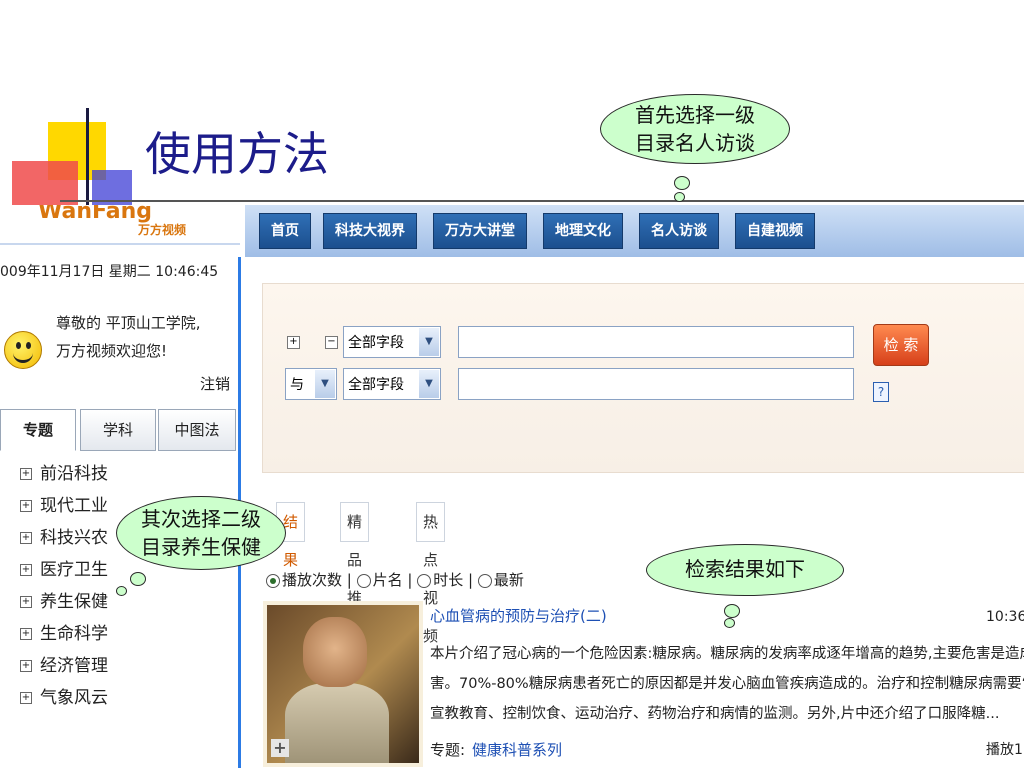  I want to click on sort-options: 播放次数 | 片名 | 时长 | 最新, so click(395, 579).